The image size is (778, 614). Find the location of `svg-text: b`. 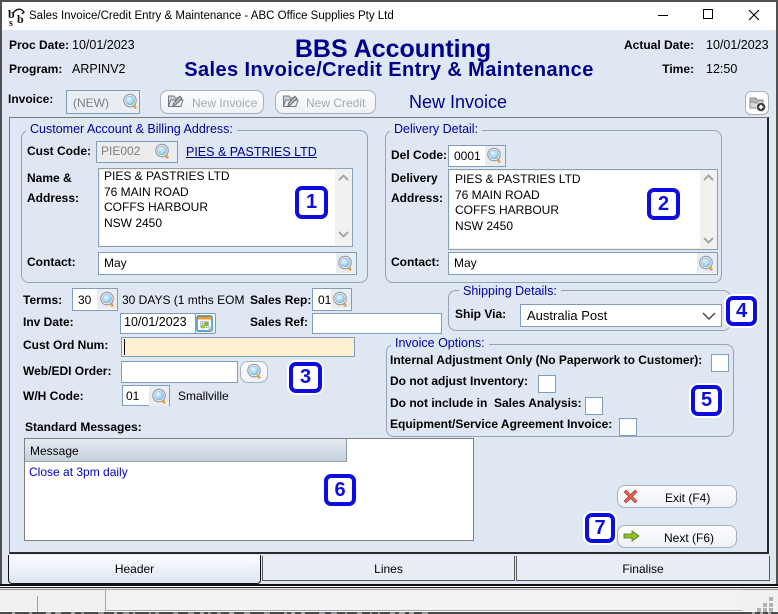

svg-text: b is located at coordinates (20, 19).